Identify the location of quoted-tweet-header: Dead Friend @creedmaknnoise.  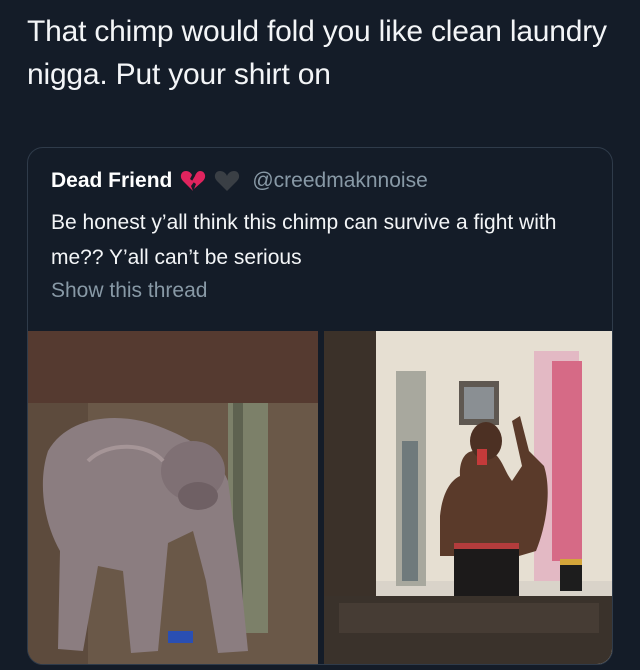
(239, 181).